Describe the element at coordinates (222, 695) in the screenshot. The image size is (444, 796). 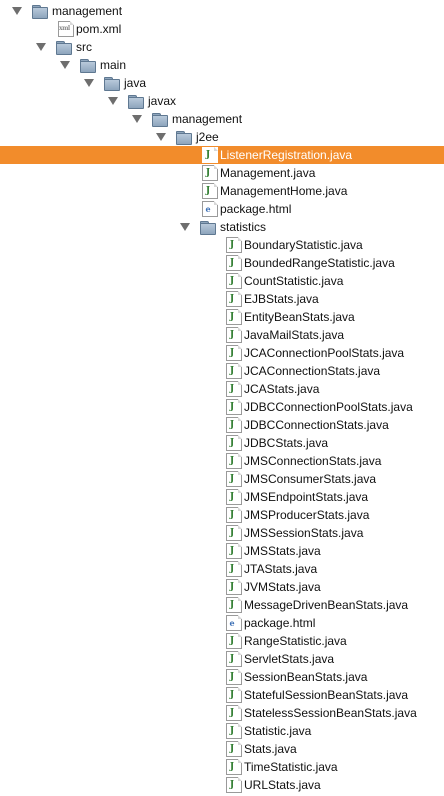
I see `tree-file-row: J StatefulSessionBeanStats.java` at that location.